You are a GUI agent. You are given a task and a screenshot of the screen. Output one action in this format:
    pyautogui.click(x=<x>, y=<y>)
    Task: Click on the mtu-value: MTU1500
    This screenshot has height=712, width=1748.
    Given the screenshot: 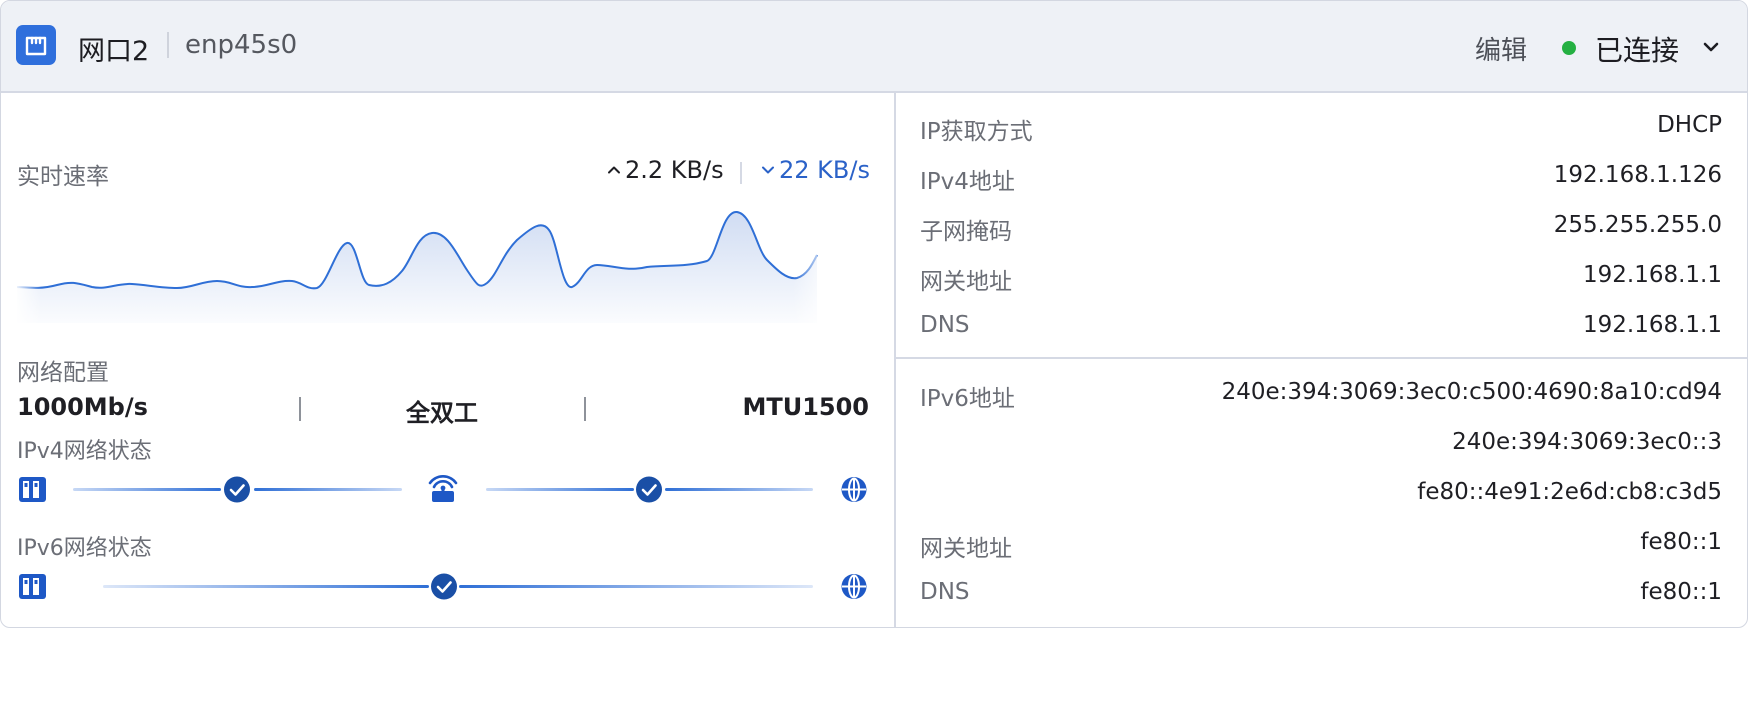 What is the action you would take?
    pyautogui.click(x=805, y=407)
    